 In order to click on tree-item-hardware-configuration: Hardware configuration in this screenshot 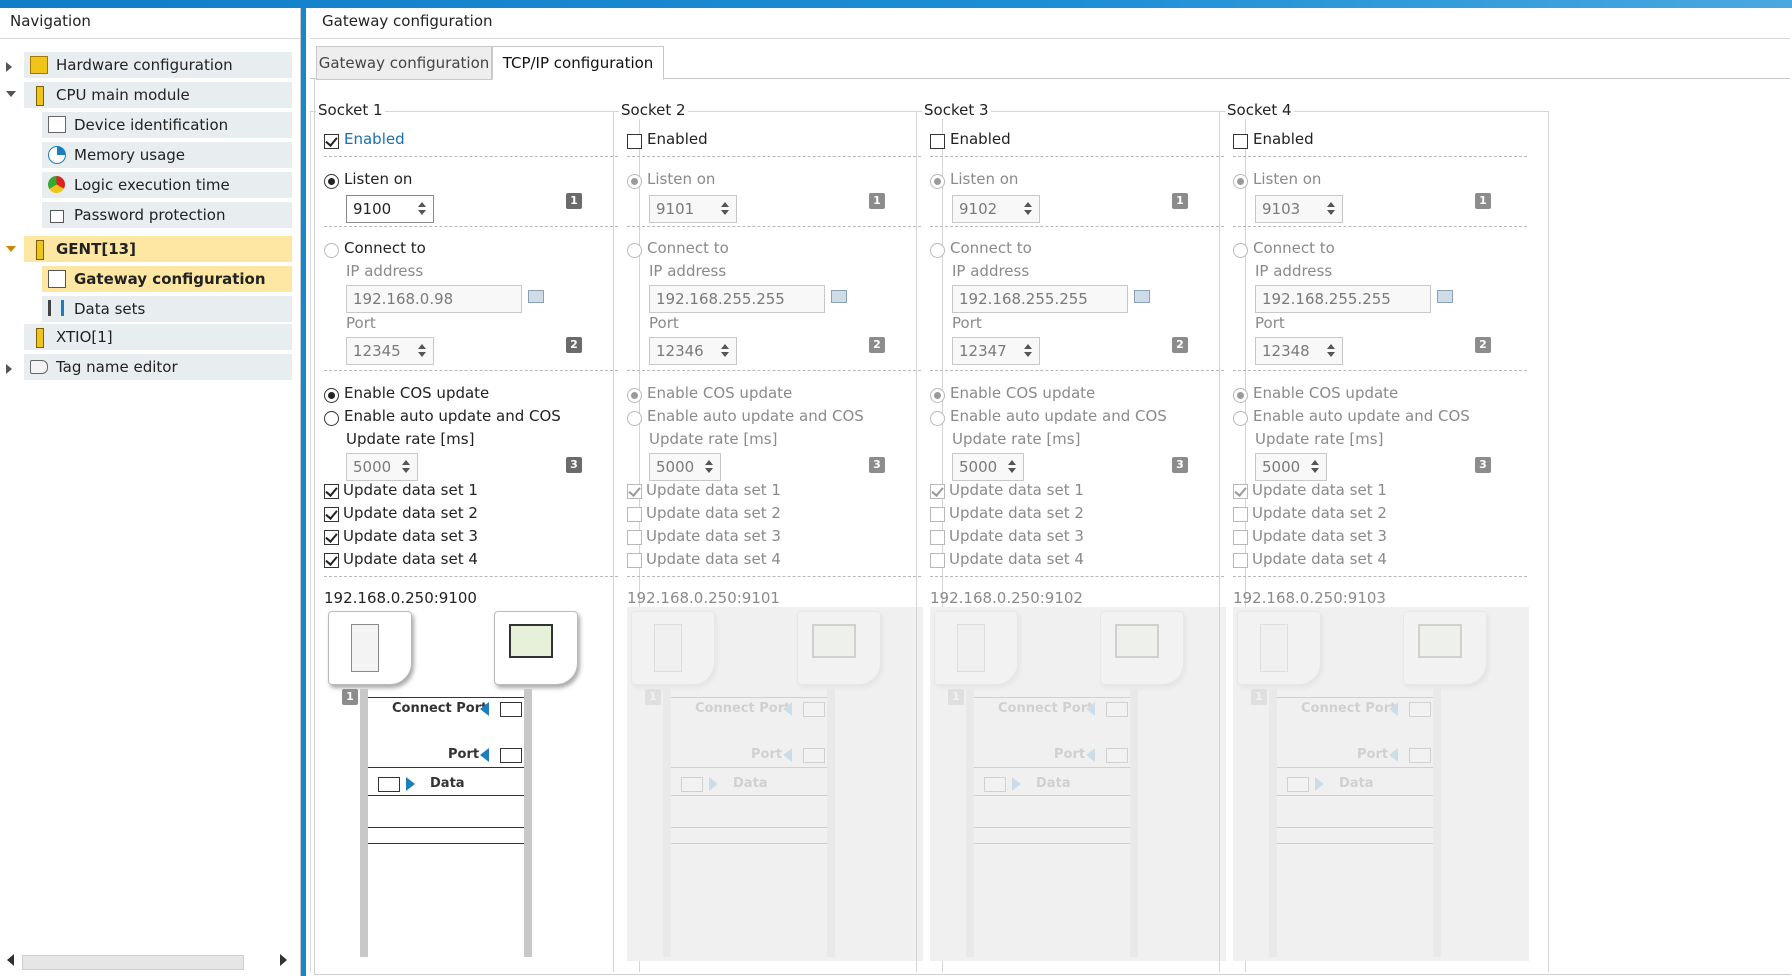, I will do `click(158, 65)`.